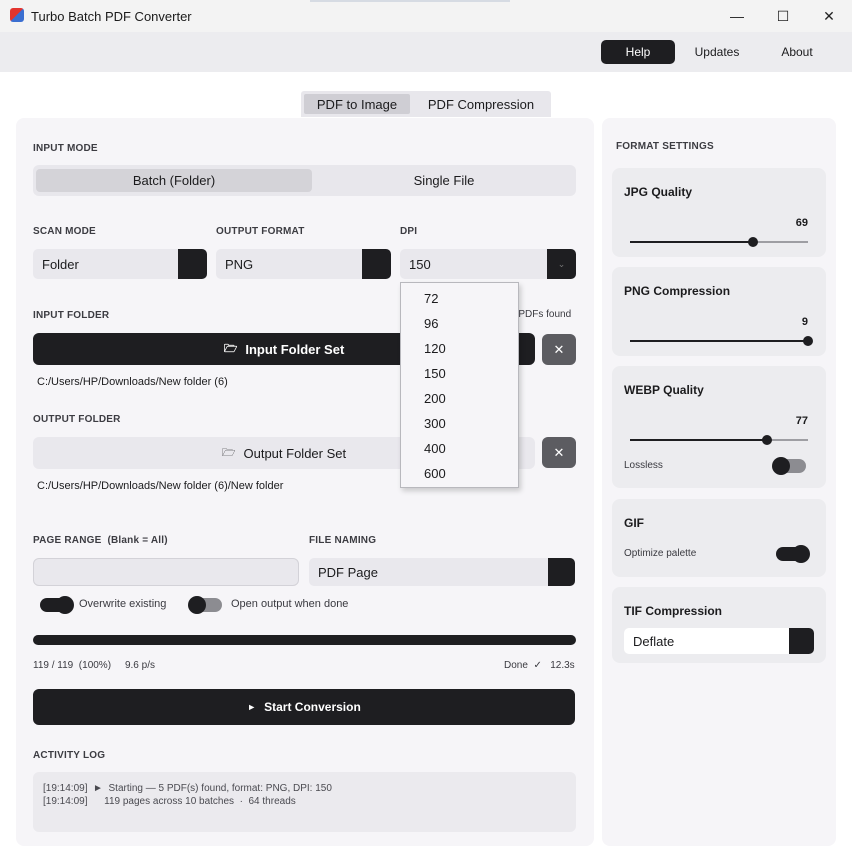 This screenshot has height=862, width=852. What do you see at coordinates (431, 323) in the screenshot?
I see `dpi-option-96: 96` at bounding box center [431, 323].